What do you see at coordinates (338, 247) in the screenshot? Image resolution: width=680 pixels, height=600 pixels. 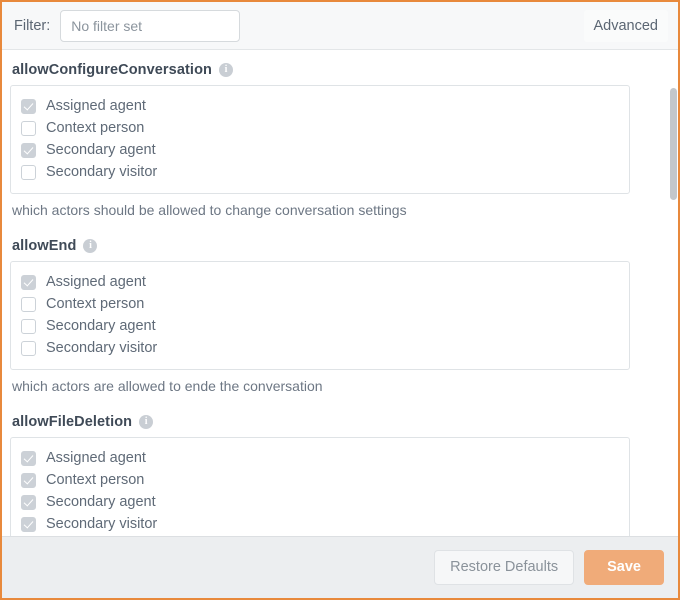 I see `setting-title-row: allowEnd i` at bounding box center [338, 247].